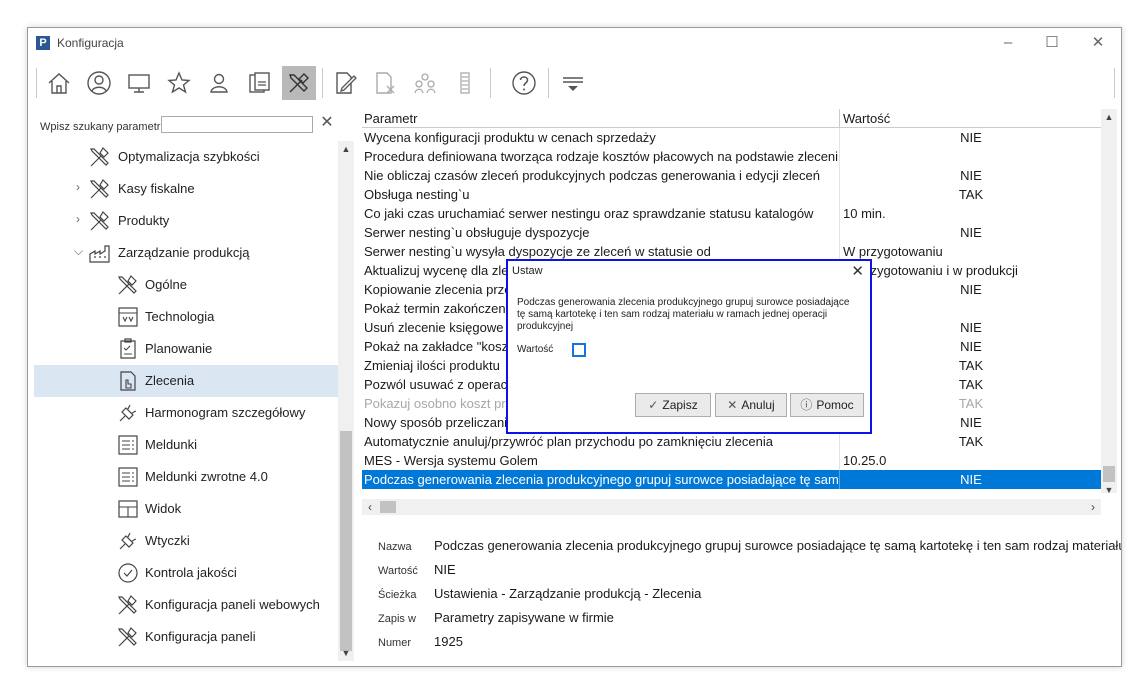 The height and width of the screenshot is (691, 1145). Describe the element at coordinates (43, 43) in the screenshot. I see `app-logo: P` at that location.